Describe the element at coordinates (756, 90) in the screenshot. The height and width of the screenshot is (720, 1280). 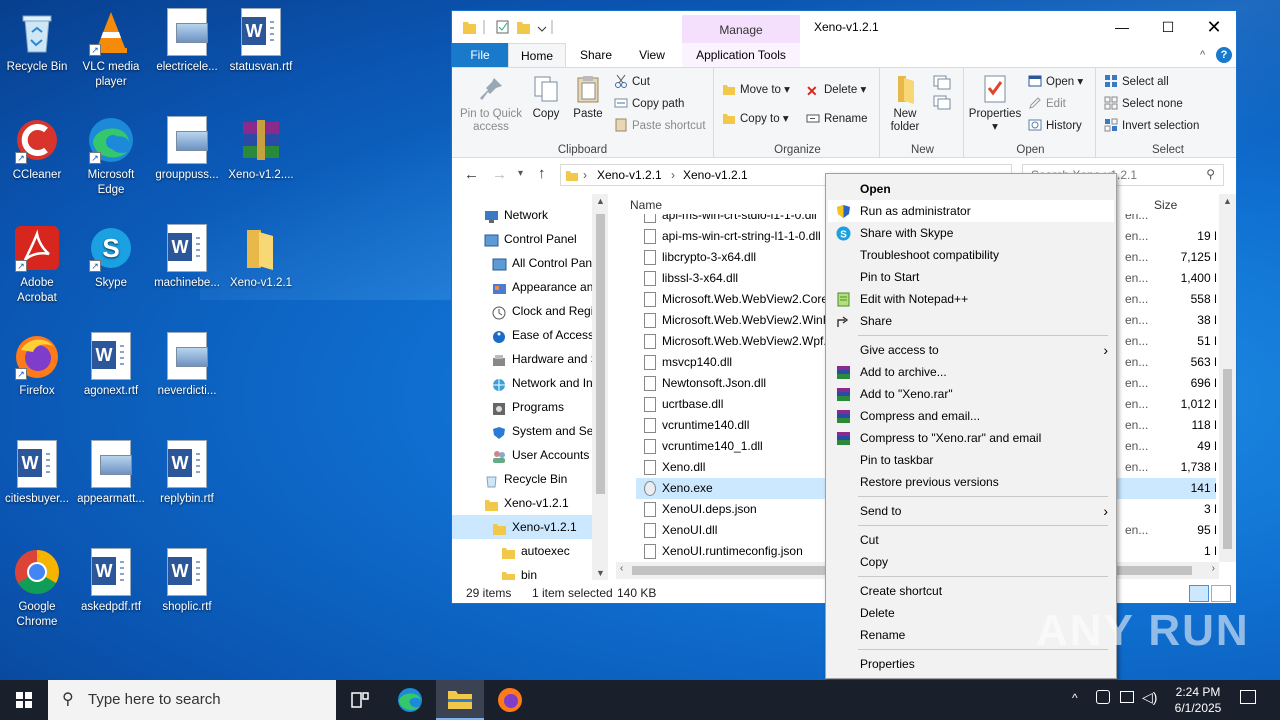
I see `move-to-button: Move to ▾` at that location.